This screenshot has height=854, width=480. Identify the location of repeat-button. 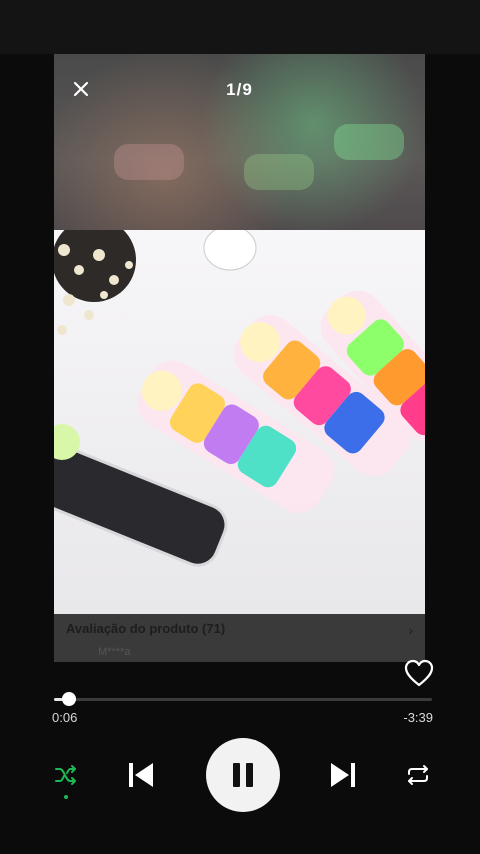
(418, 775).